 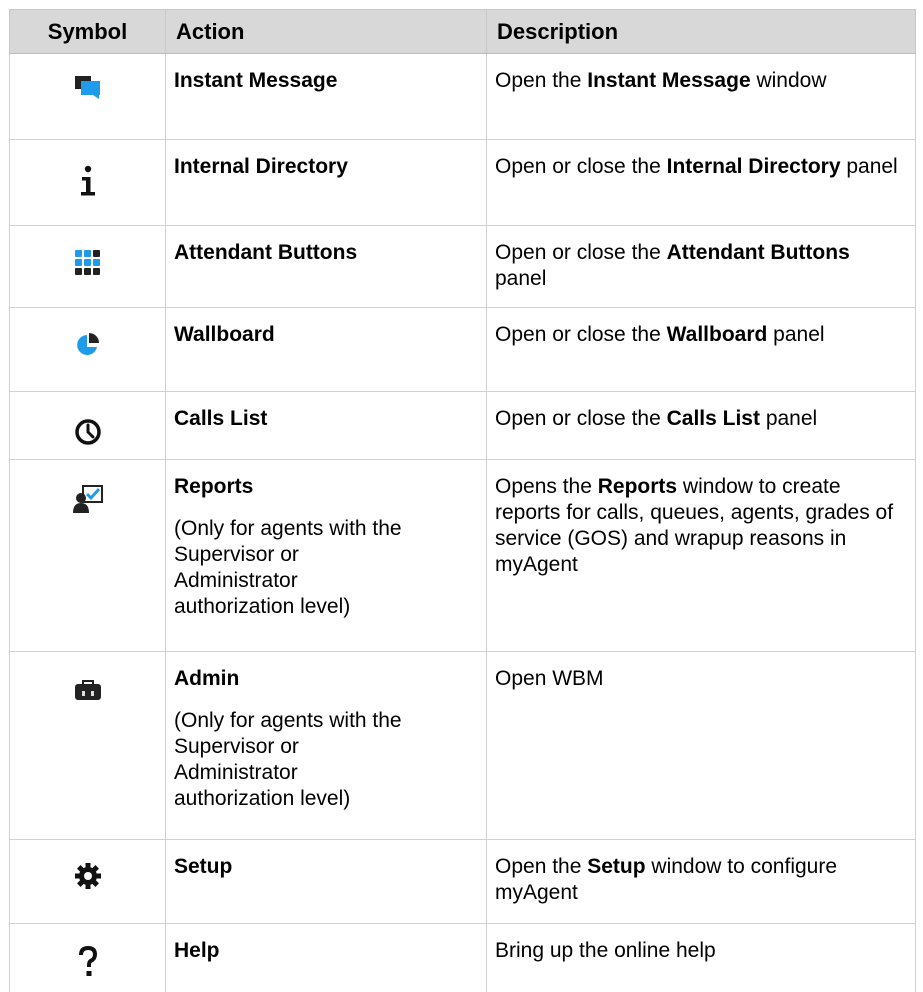 What do you see at coordinates (701, 96) in the screenshot?
I see `description-cell: Open the Instant Message window` at bounding box center [701, 96].